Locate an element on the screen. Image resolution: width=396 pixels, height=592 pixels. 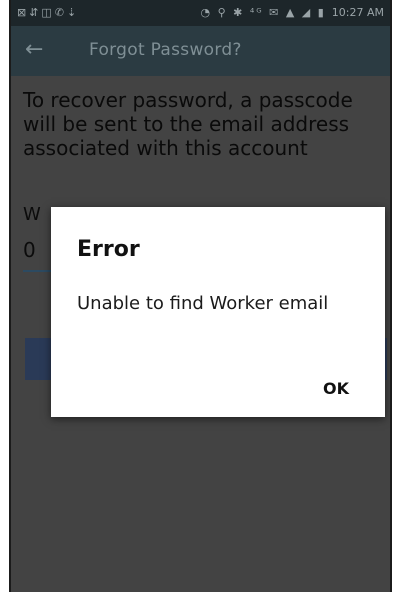
system-icons: ◔ ⚲ ✱ ⁴ᴳ ✉ ▲ ◢ ▮ is located at coordinates (263, 12).